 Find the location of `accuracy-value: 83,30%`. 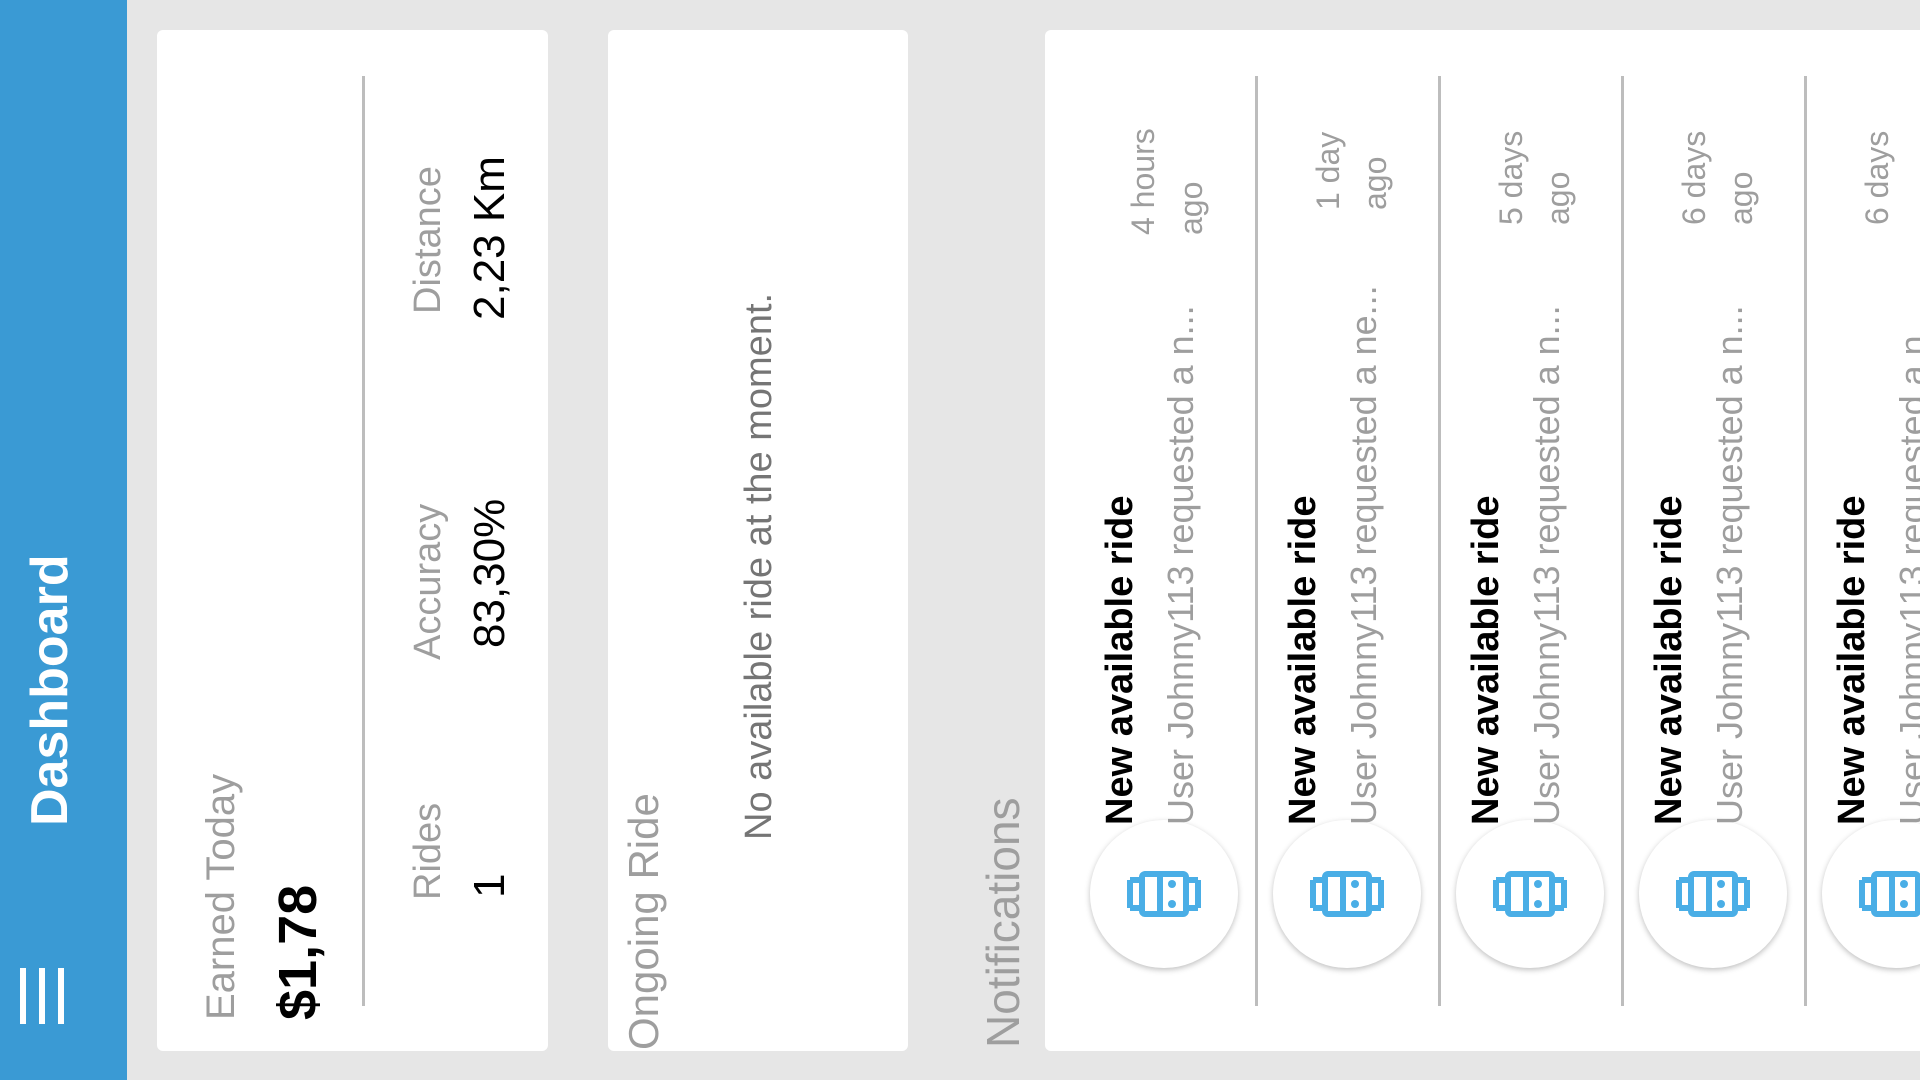

accuracy-value: 83,30% is located at coordinates (489, 573).